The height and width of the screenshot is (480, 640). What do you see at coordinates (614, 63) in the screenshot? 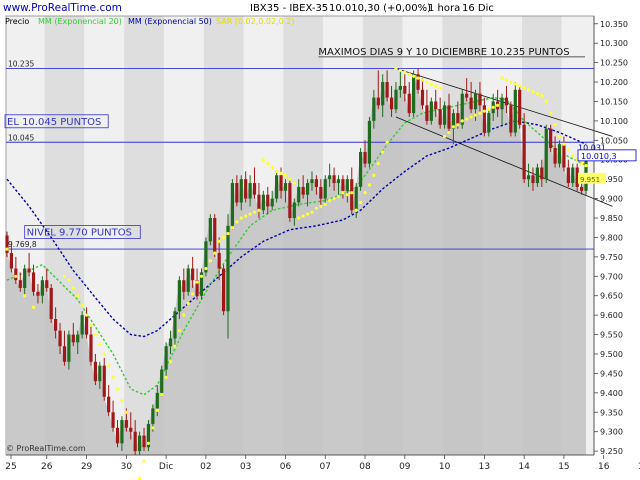
I see `y-tick-label: 10.250` at bounding box center [614, 63].